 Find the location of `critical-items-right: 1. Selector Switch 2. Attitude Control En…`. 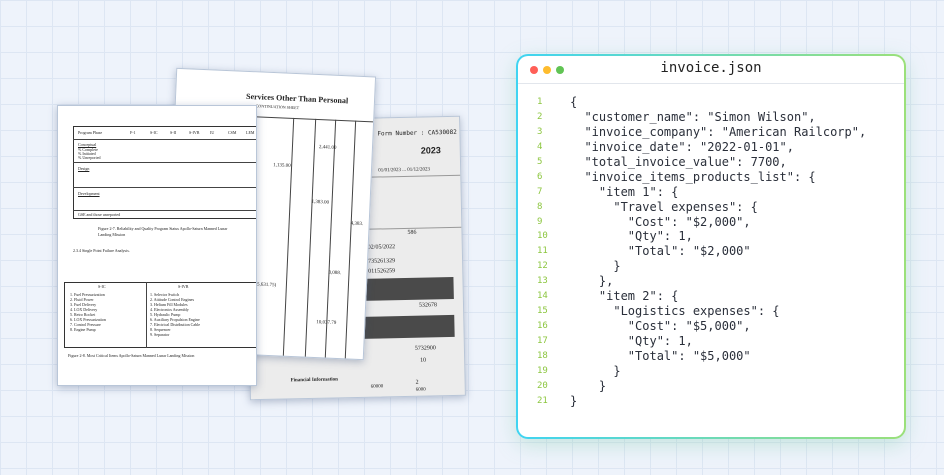

critical-items-right: 1. Selector Switch 2. Attitude Control En… is located at coordinates (175, 314).